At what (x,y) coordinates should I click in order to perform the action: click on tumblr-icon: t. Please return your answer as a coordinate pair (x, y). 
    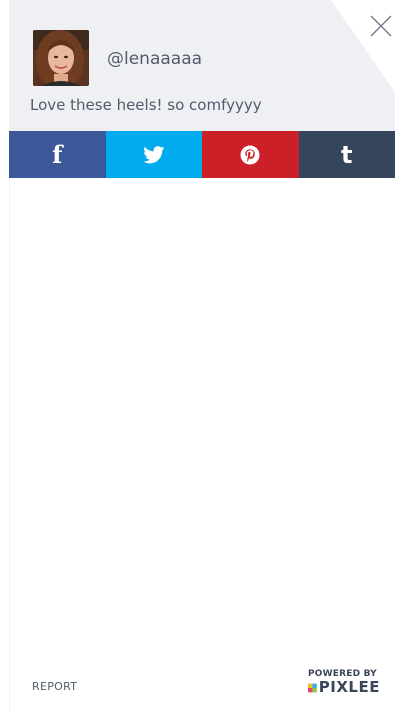
    Looking at the image, I should click on (347, 154).